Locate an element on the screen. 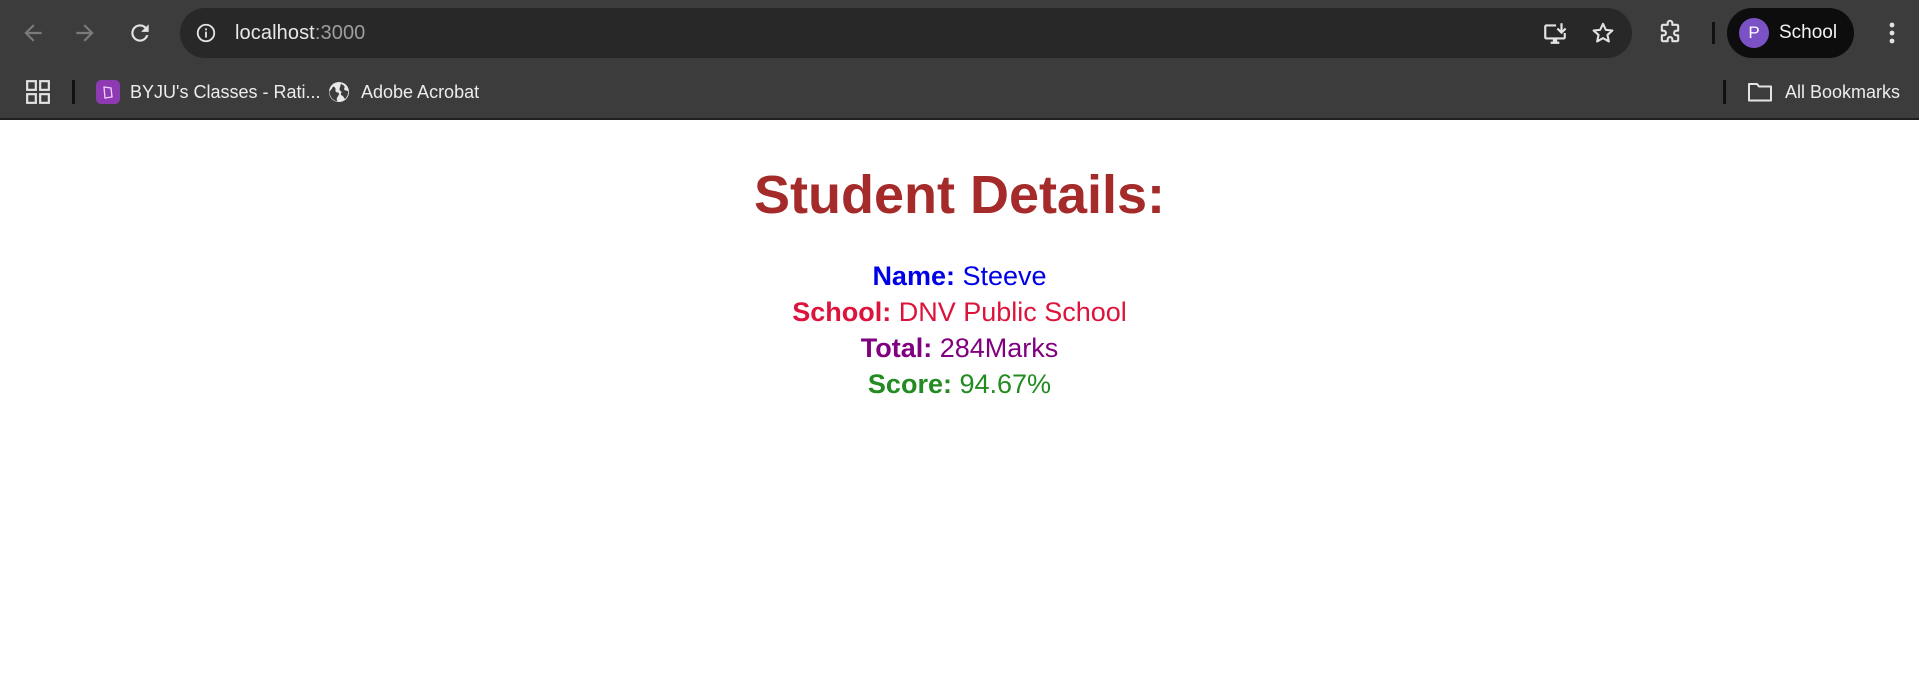 The width and height of the screenshot is (1919, 698). install-desktop-icon is located at coordinates (1555, 33).